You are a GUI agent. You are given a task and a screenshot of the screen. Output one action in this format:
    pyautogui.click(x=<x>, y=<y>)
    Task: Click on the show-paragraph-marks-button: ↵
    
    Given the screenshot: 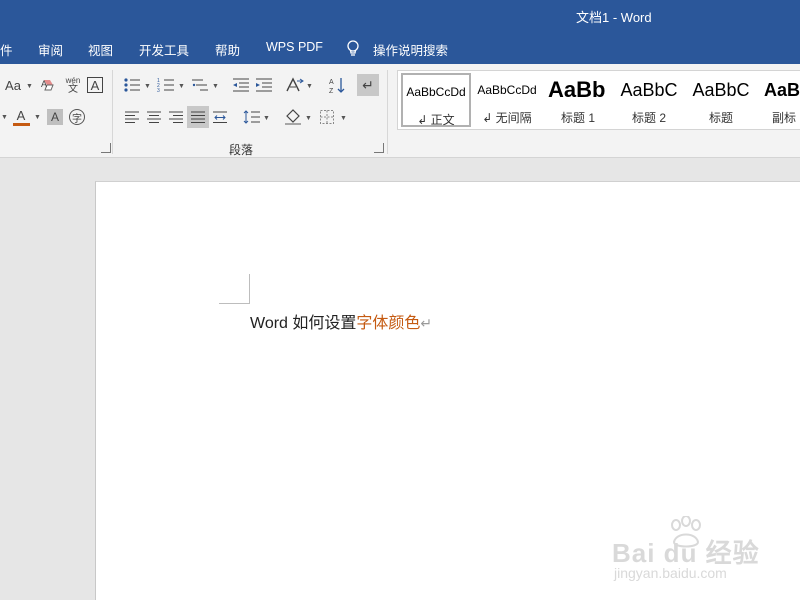 What is the action you would take?
    pyautogui.click(x=368, y=85)
    